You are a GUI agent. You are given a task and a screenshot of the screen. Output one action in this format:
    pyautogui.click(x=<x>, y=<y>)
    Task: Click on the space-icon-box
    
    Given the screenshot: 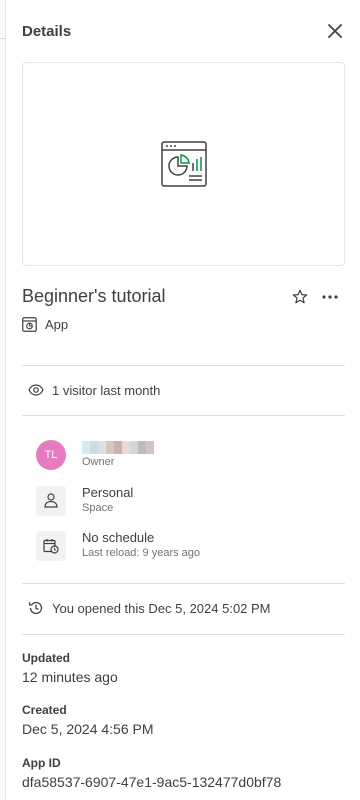 What is the action you would take?
    pyautogui.click(x=51, y=500)
    